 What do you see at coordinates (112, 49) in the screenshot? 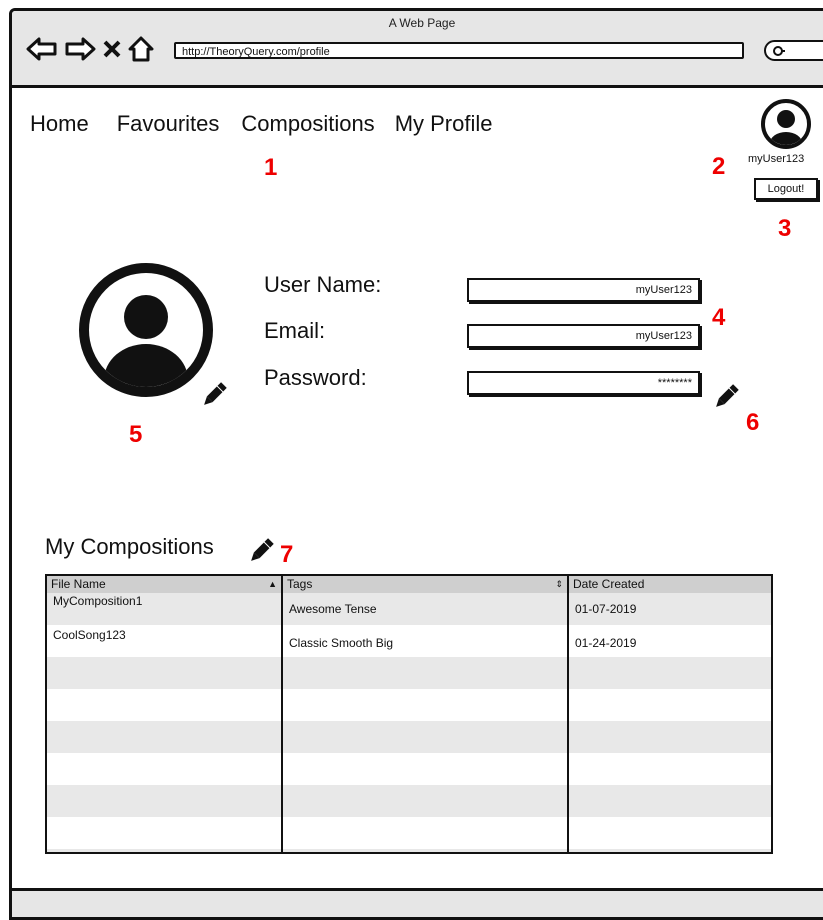
I see `close-icon` at bounding box center [112, 49].